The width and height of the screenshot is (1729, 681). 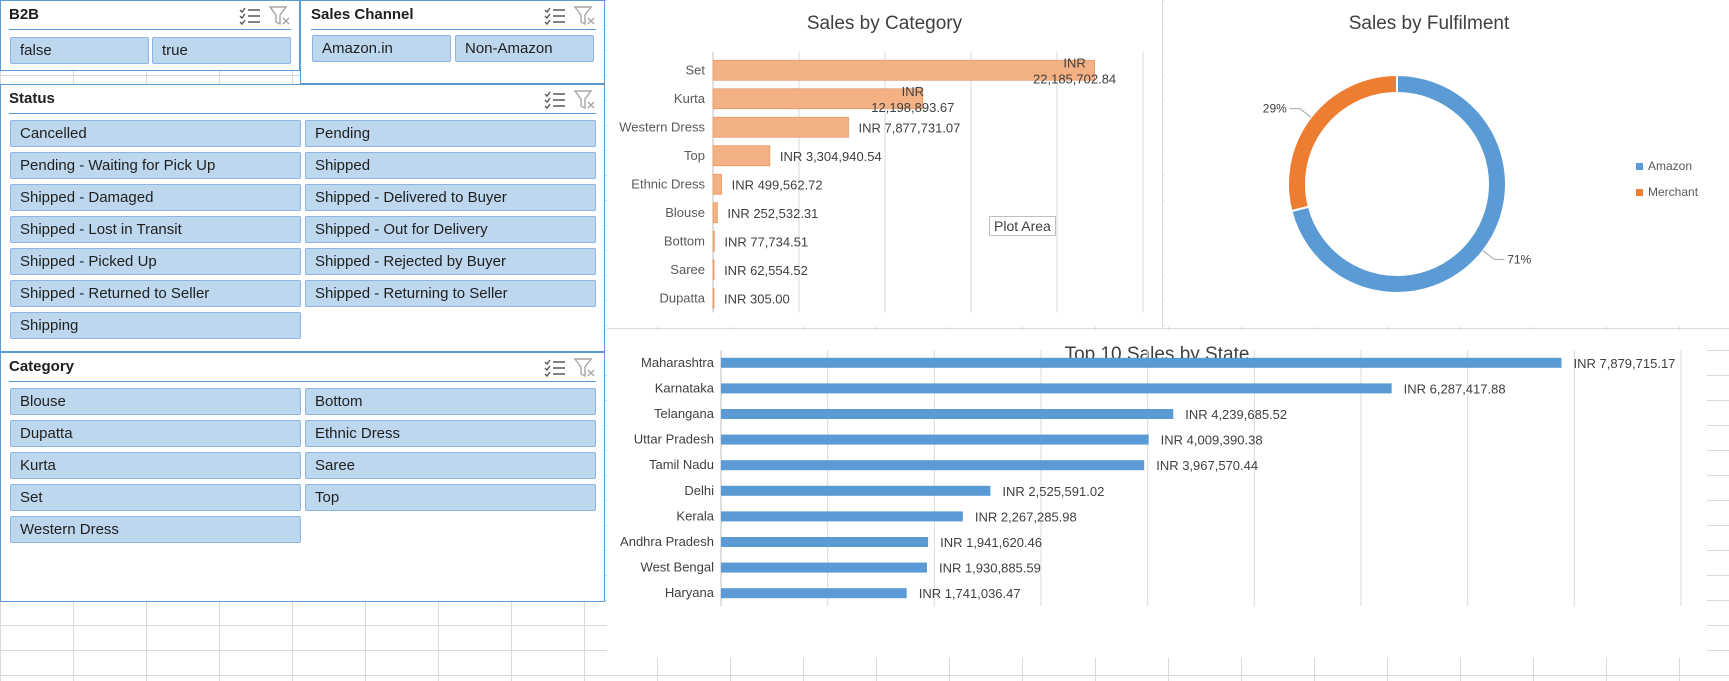 What do you see at coordinates (155, 433) in the screenshot?
I see `slicer-item: Dupatta` at bounding box center [155, 433].